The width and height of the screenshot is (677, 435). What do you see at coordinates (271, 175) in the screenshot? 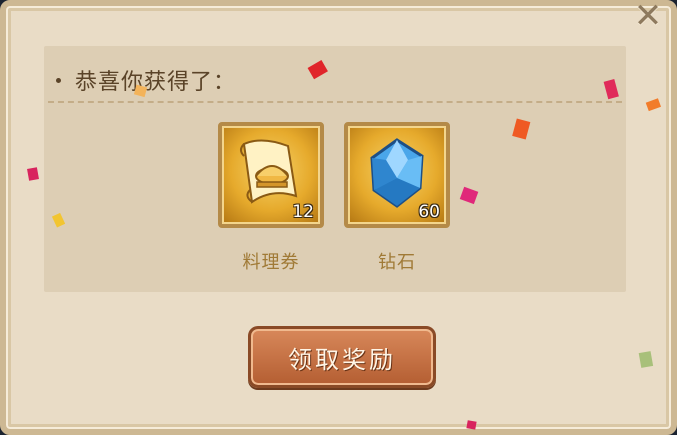
I see `reward-item-frame: 12` at bounding box center [271, 175].